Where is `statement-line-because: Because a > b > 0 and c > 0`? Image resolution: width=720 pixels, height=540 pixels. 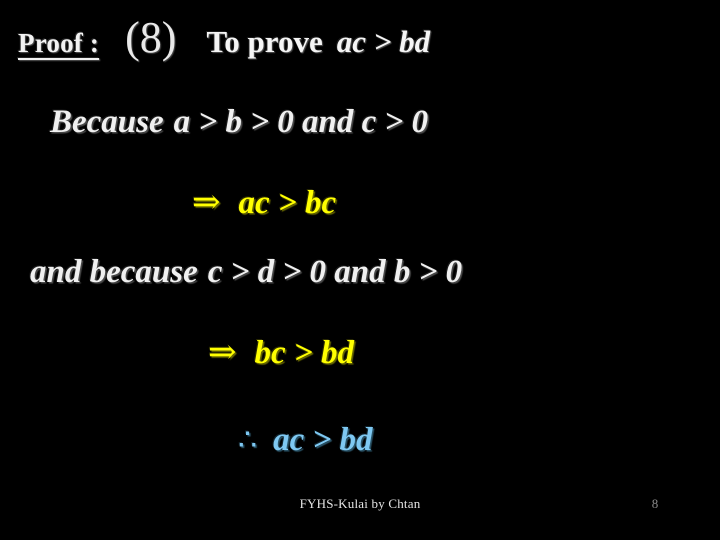 statement-line-because: Because a > b > 0 and c > 0 is located at coordinates (239, 122).